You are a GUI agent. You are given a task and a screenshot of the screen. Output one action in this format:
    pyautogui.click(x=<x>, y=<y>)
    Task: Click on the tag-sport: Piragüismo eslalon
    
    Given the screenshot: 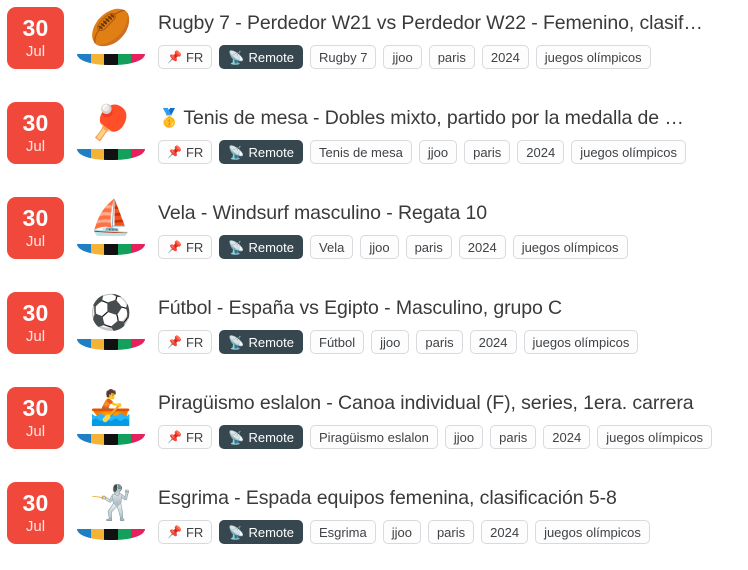 What is the action you would take?
    pyautogui.click(x=374, y=437)
    